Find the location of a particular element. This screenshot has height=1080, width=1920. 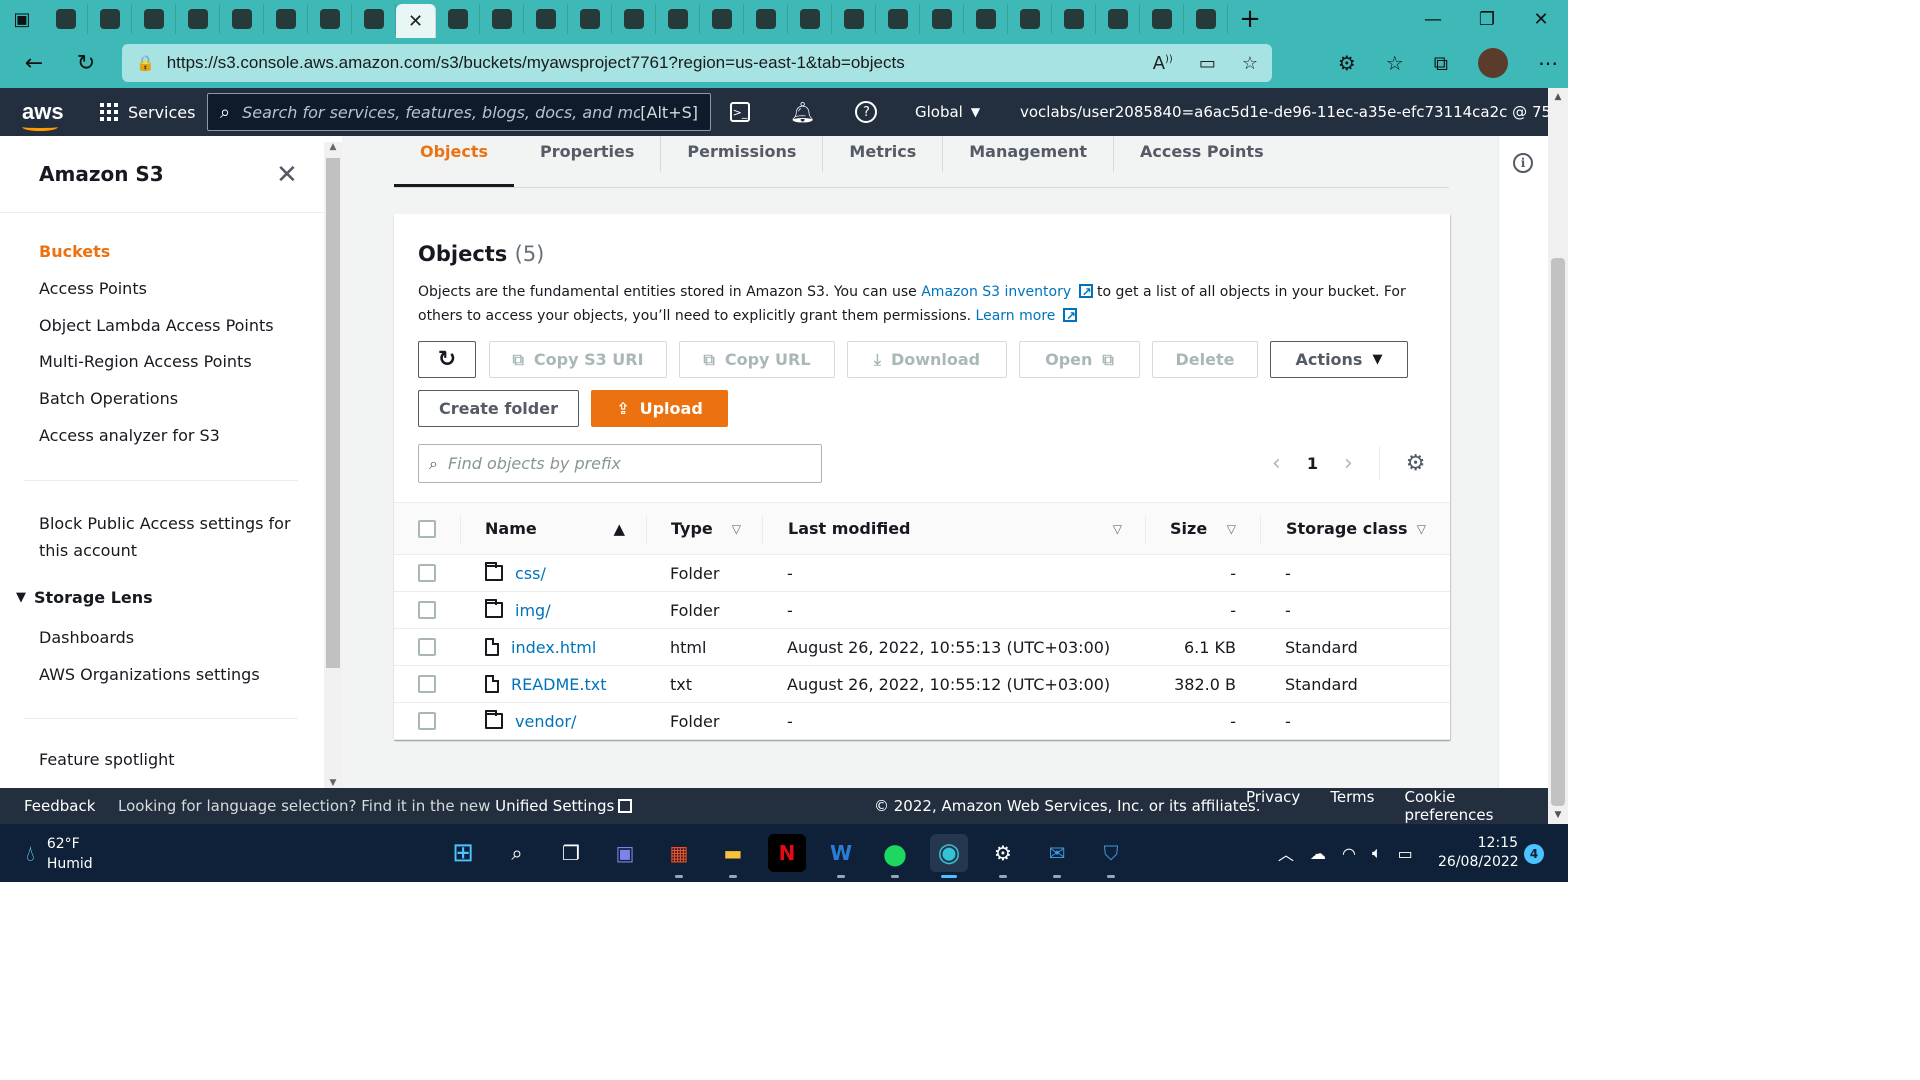

refresh-button: ↻ is located at coordinates (447, 359).